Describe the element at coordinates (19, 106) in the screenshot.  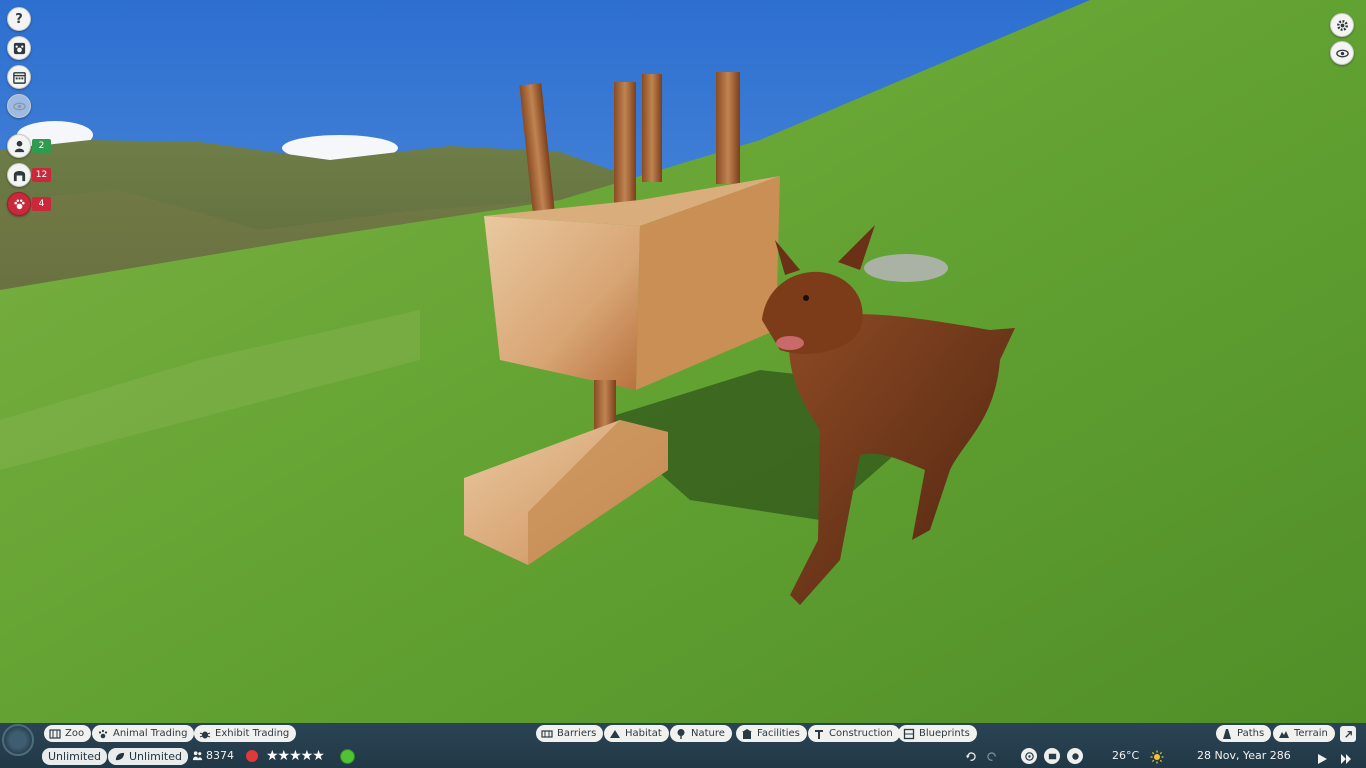
I see `eye-visibility-icon` at that location.